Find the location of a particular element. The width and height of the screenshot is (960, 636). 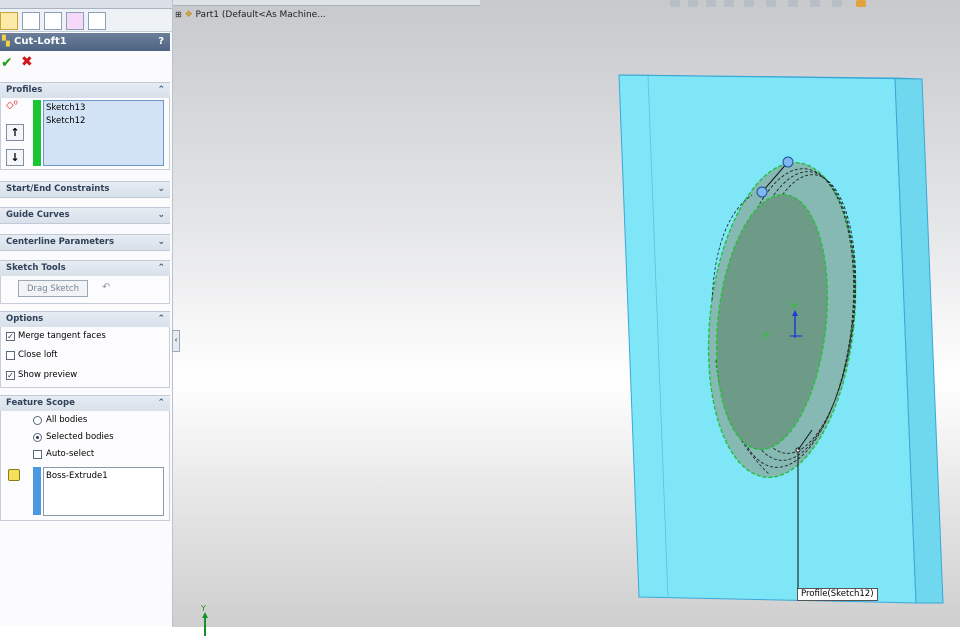

display-manager-tab-icon is located at coordinates (97, 21).